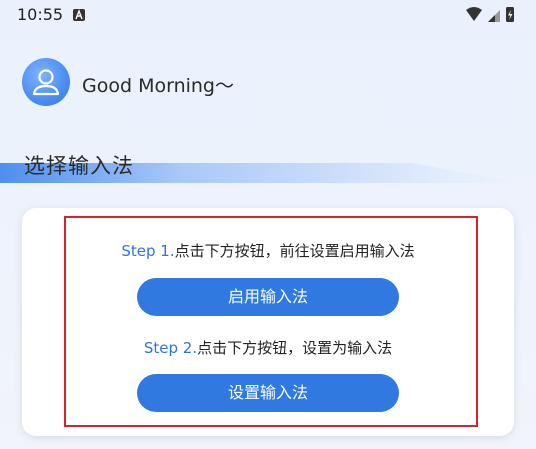  I want to click on status-bar: 10:55, so click(268, 15).